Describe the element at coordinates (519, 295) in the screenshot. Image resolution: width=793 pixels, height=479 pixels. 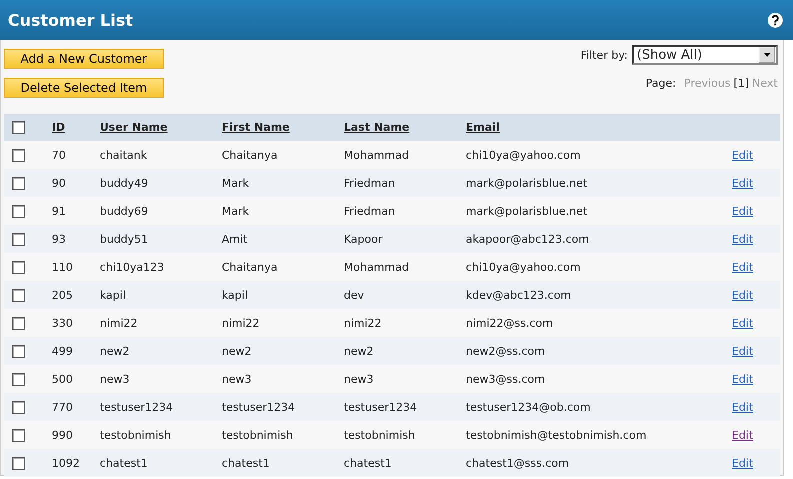
I see `table-cell: kdev@abc123.com` at that location.